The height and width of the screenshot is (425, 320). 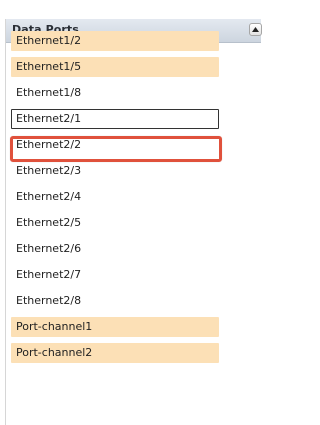 What do you see at coordinates (115, 223) in the screenshot?
I see `port-item-ethernet2-5: Ethernet2/5` at bounding box center [115, 223].